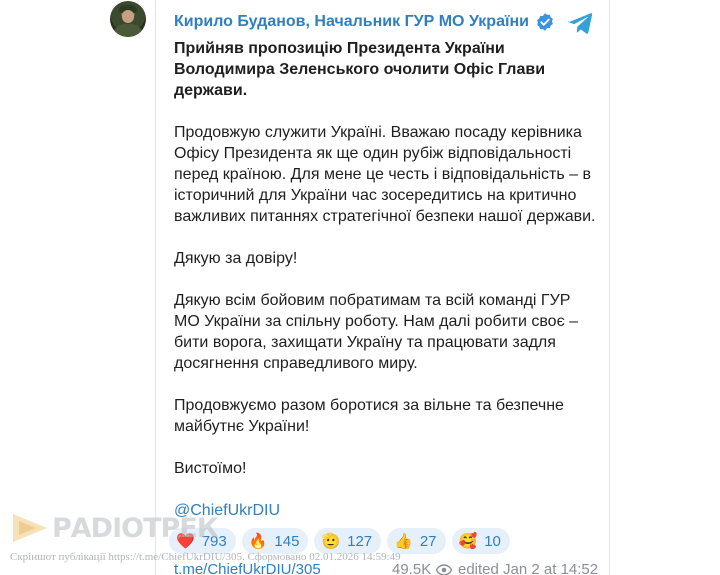 The height and width of the screenshot is (575, 720). Describe the element at coordinates (528, 568) in the screenshot. I see `edited-timestamp: edited Jan 2 at 14:52` at that location.